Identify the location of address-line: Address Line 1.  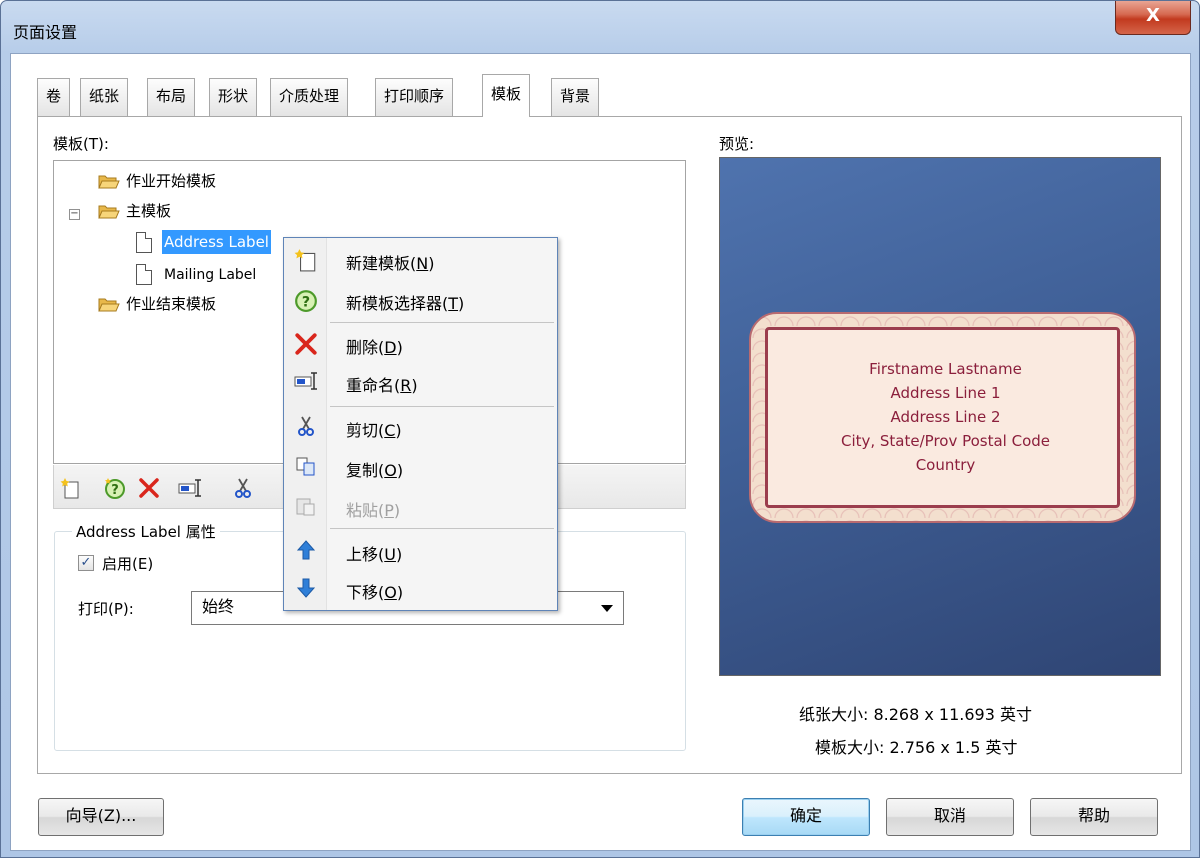
(945, 393).